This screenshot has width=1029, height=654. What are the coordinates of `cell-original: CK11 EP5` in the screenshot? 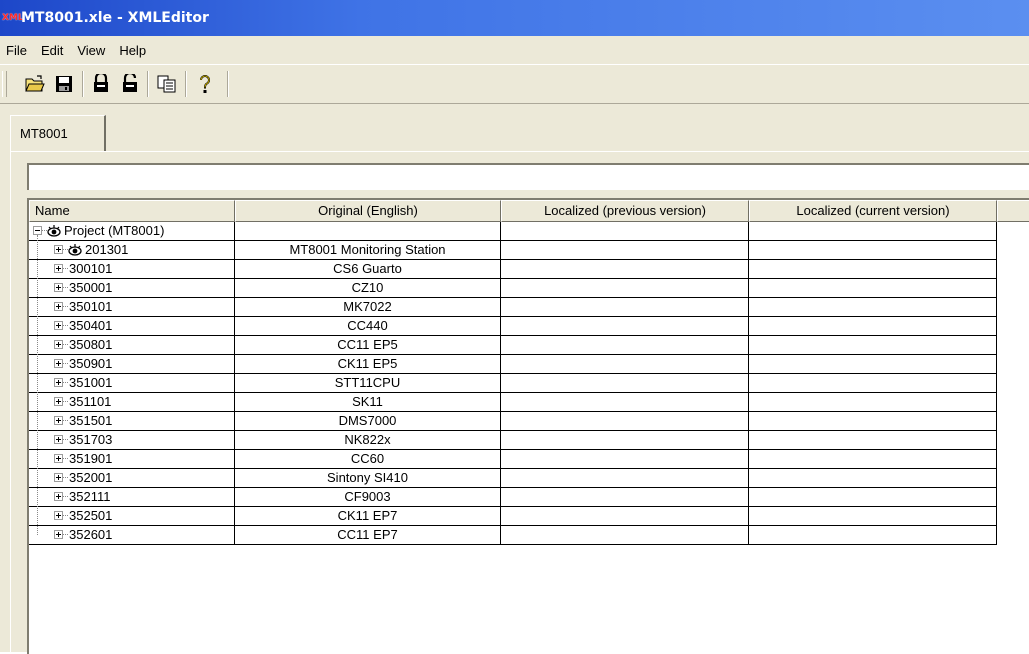 It's located at (368, 364).